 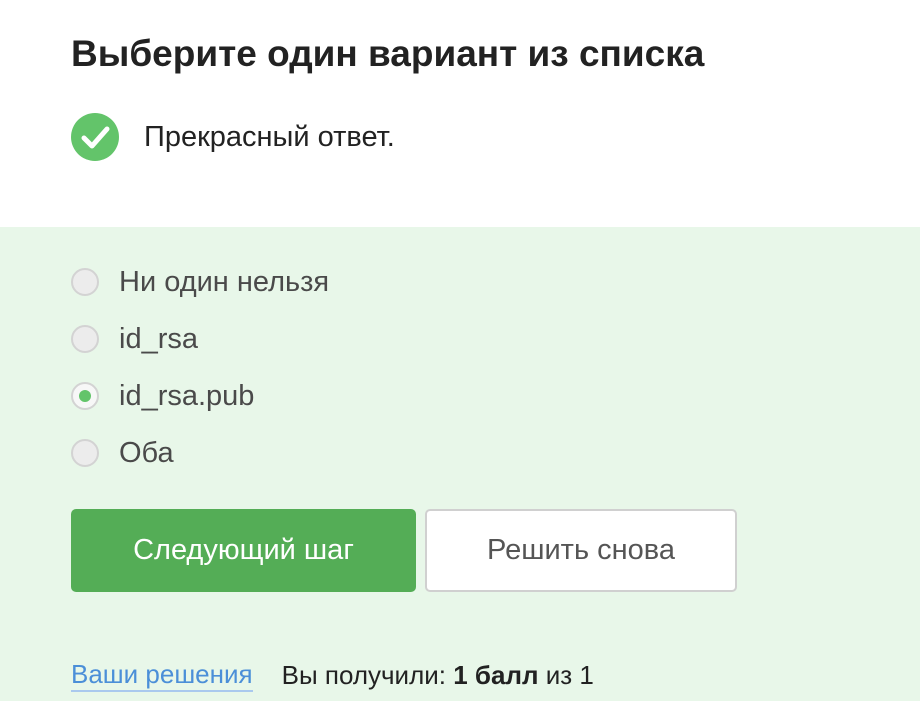 What do you see at coordinates (158, 338) in the screenshot?
I see `option-label: id_rsa` at bounding box center [158, 338].